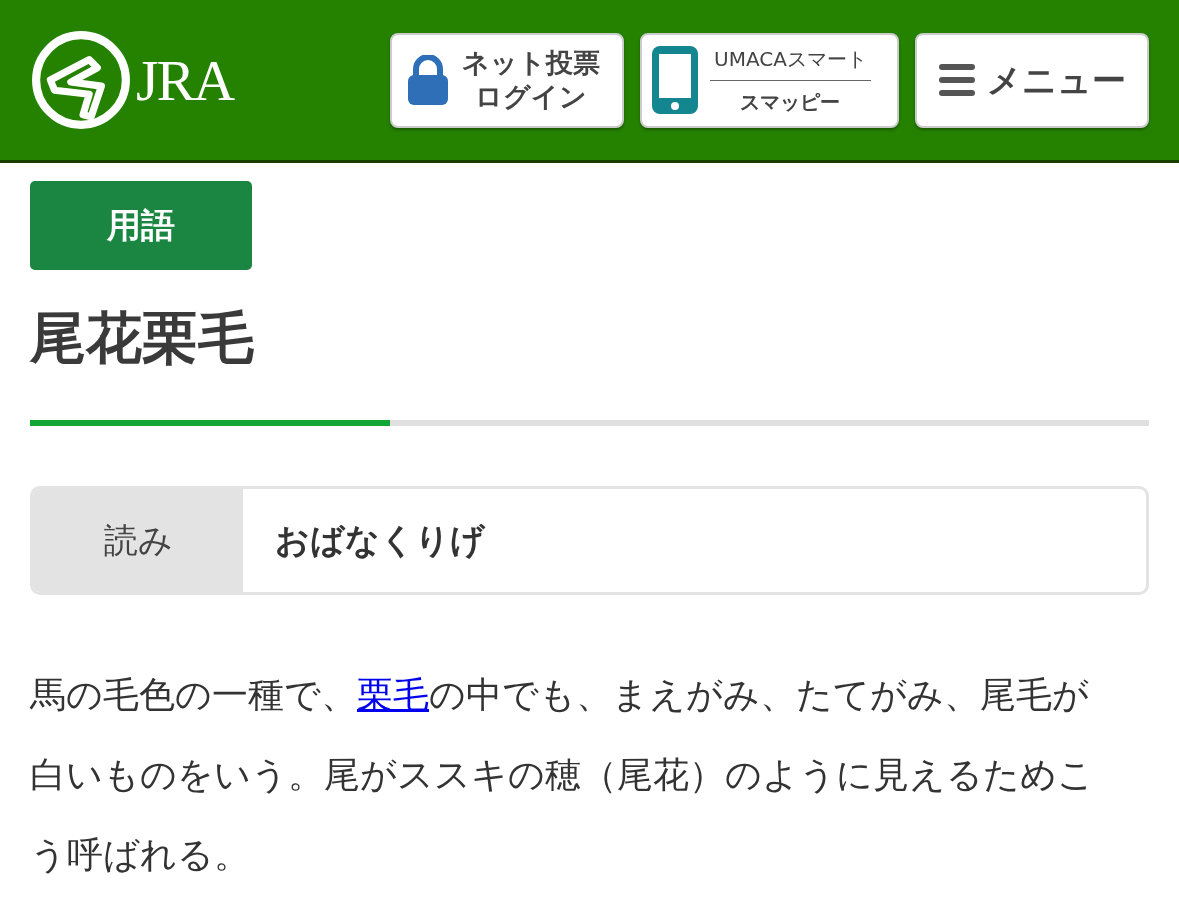 The image size is (1179, 906). I want to click on logo-emblem-icon, so click(81, 80).